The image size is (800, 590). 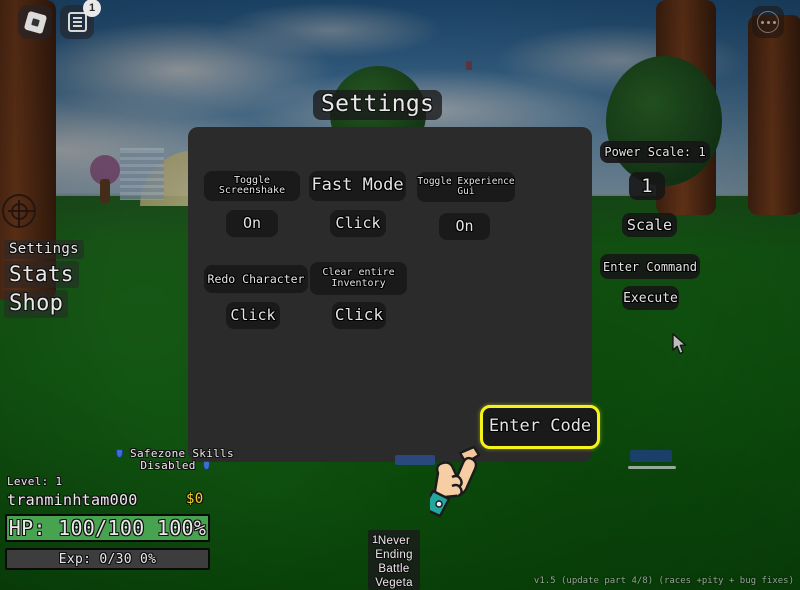 I want to click on experience-bar-label: Exp: 0/30 0%, so click(x=107, y=559).